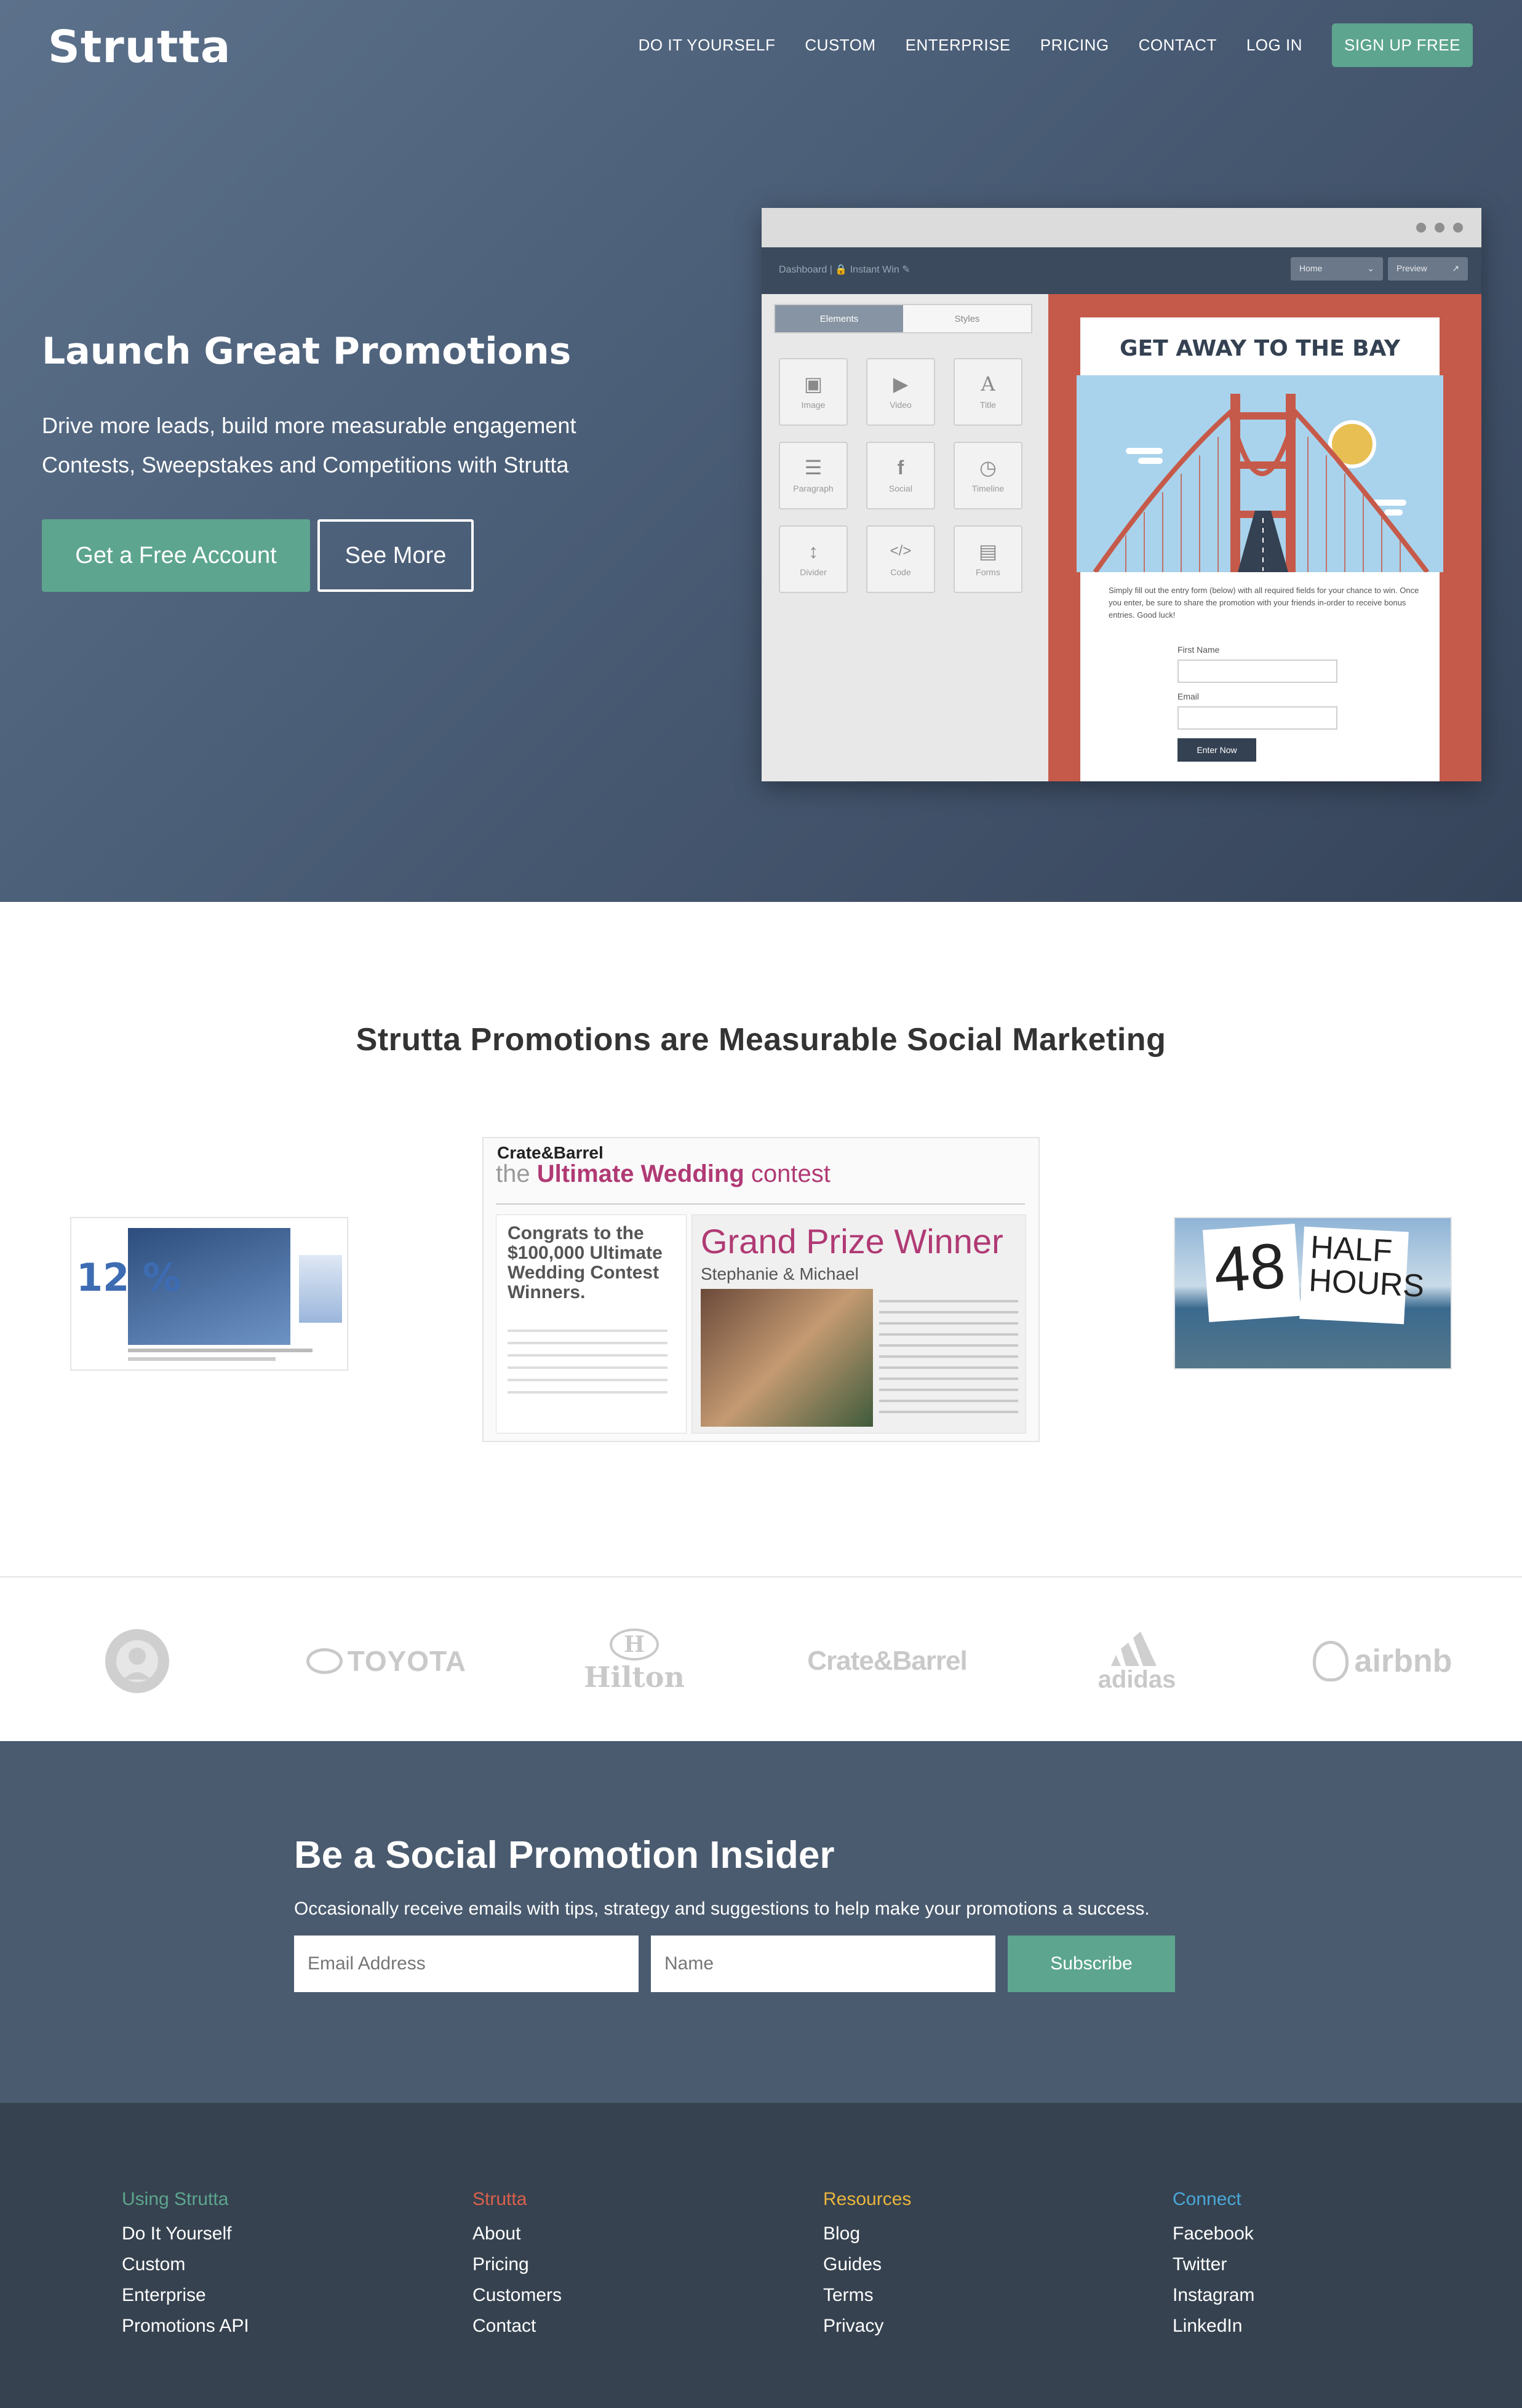 The image size is (1522, 2408). Describe the element at coordinates (1311, 268) in the screenshot. I see `mockup-page-select-label: Home` at that location.